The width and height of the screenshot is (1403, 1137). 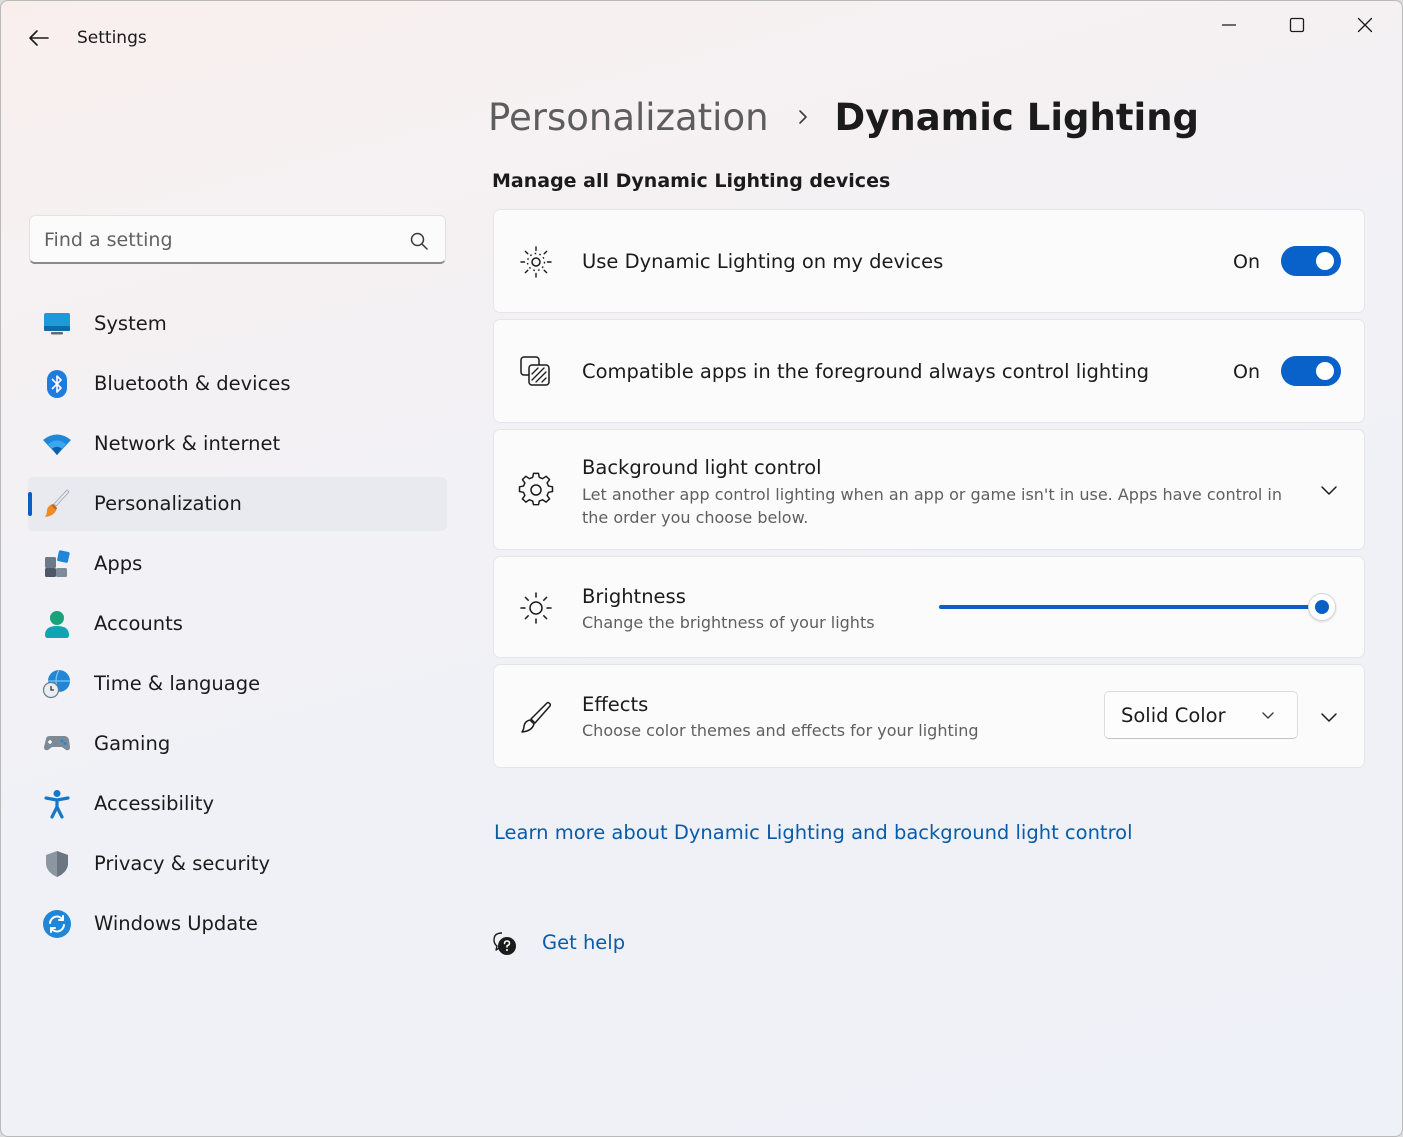 I want to click on globe-clock-icon, so click(x=56, y=684).